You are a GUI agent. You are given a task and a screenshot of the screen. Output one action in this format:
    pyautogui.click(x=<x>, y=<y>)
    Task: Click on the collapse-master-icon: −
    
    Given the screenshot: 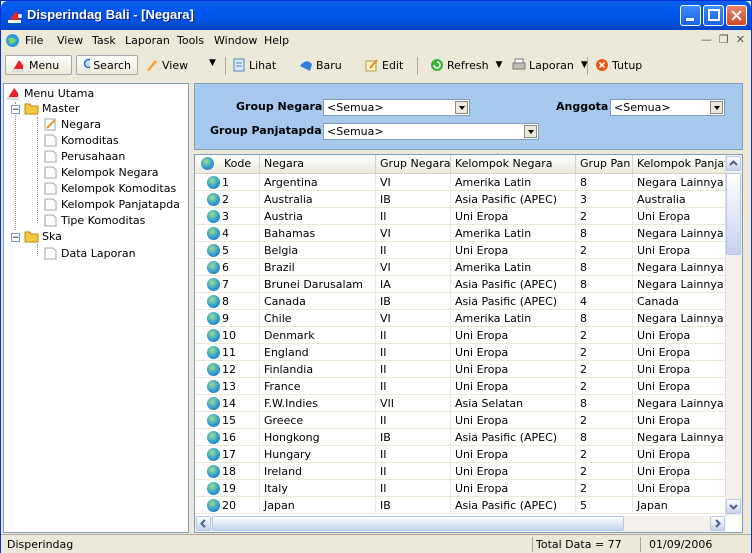 What is the action you would take?
    pyautogui.click(x=15, y=110)
    